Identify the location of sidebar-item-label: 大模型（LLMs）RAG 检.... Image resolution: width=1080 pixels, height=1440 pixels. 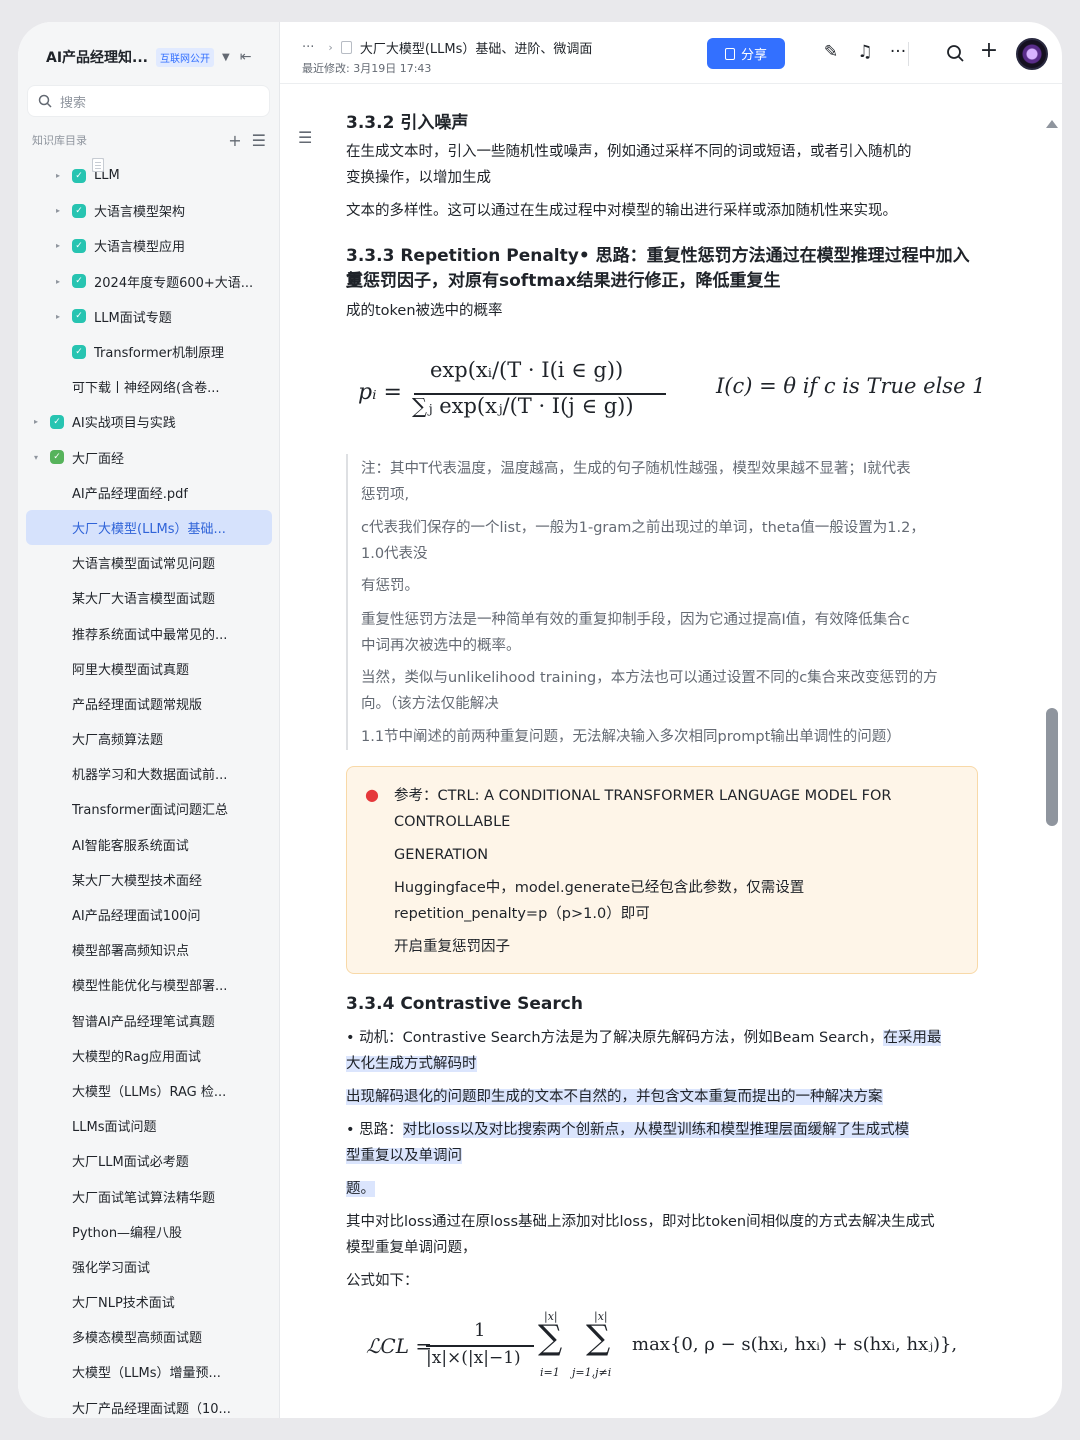
(149, 1092).